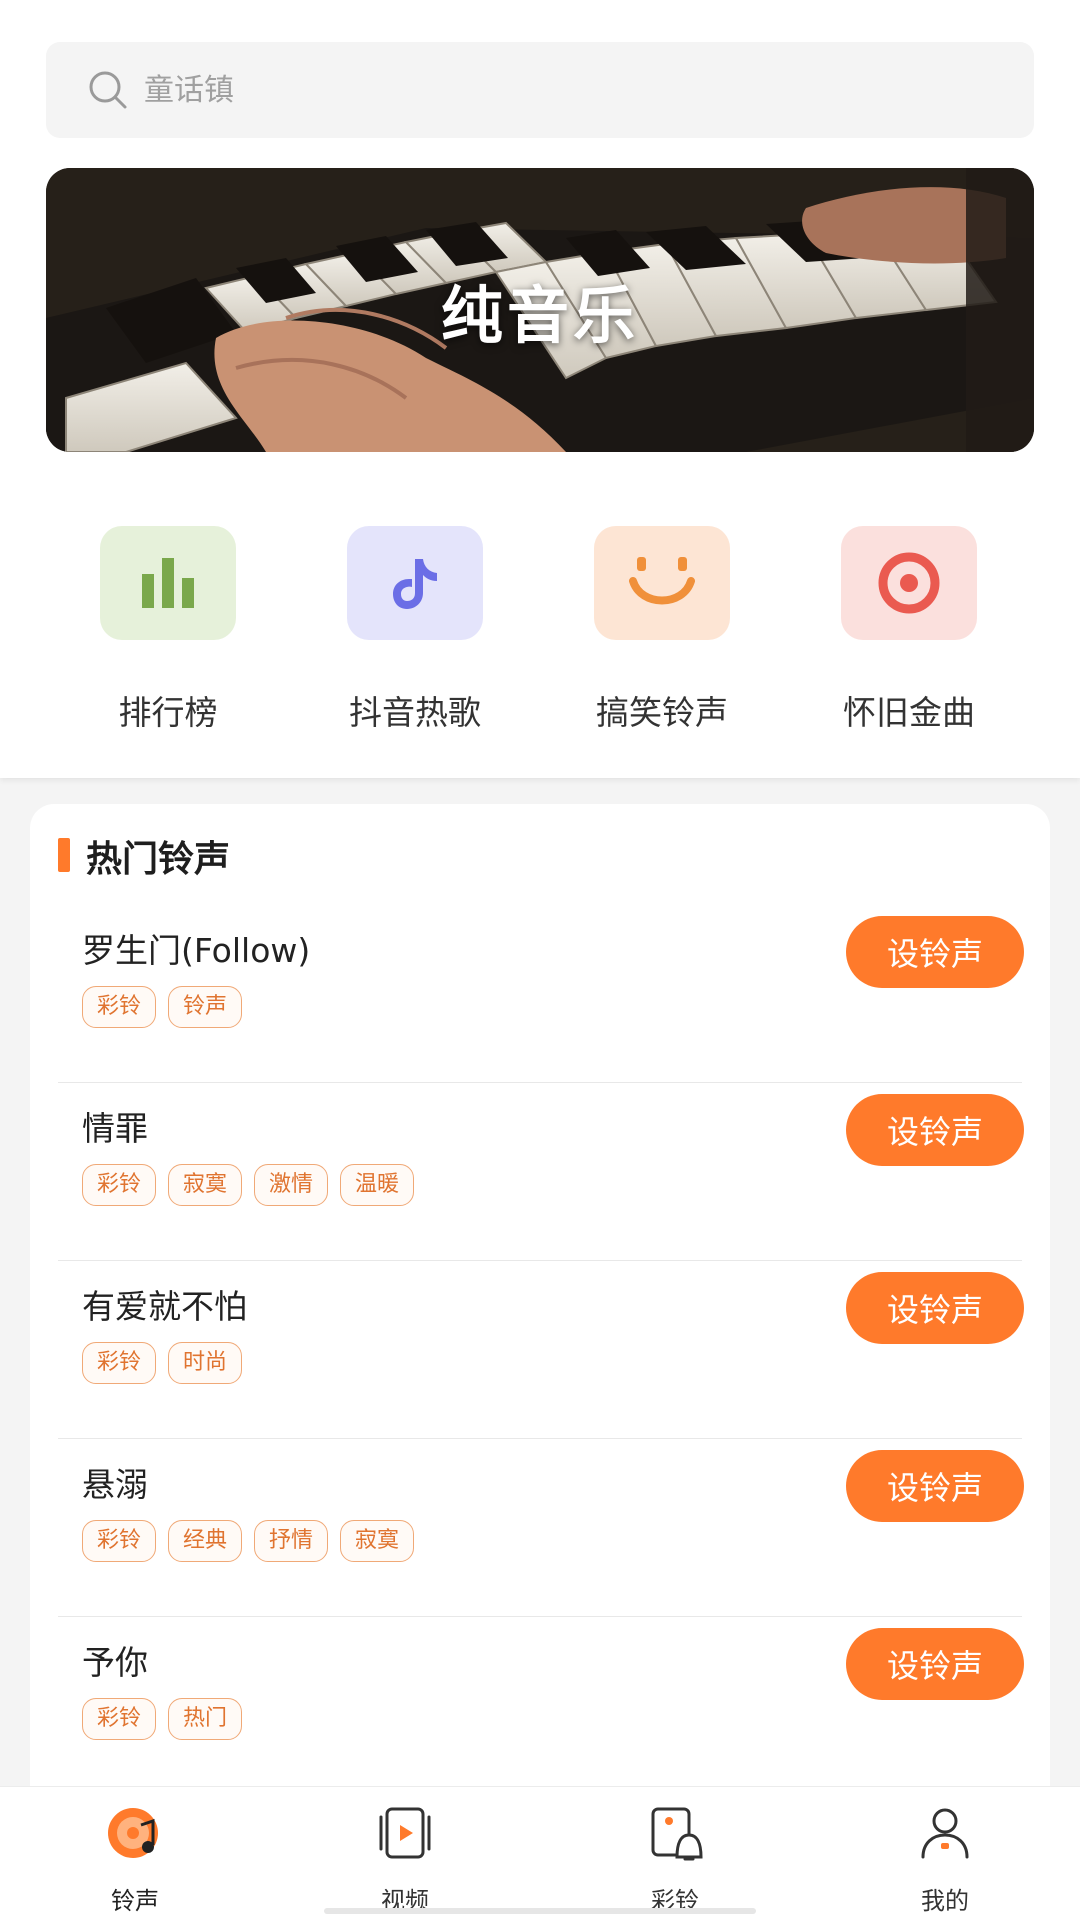  I want to click on category-label: 搞笑铃声, so click(662, 712).